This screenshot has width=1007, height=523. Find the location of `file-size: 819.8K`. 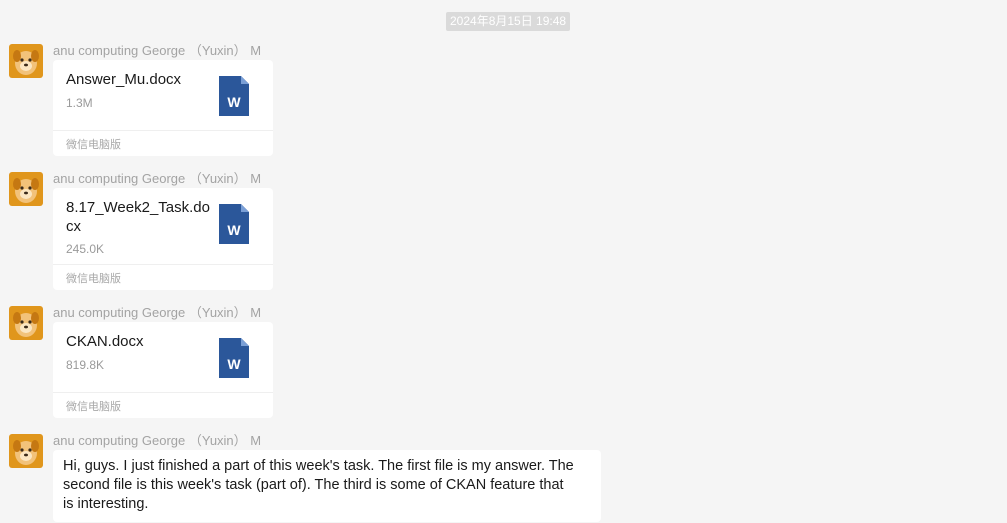

file-size: 819.8K is located at coordinates (85, 365).